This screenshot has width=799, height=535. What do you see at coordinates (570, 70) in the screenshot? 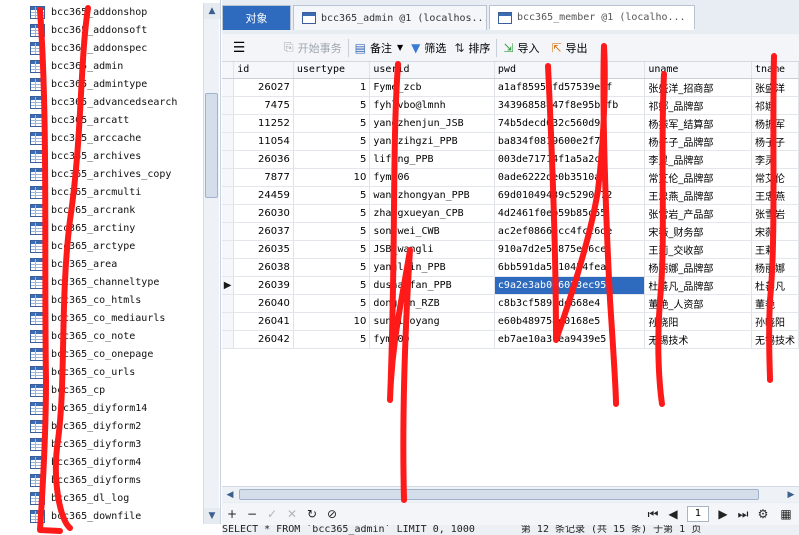
I see `column-header-pwd: pwd` at bounding box center [570, 70].